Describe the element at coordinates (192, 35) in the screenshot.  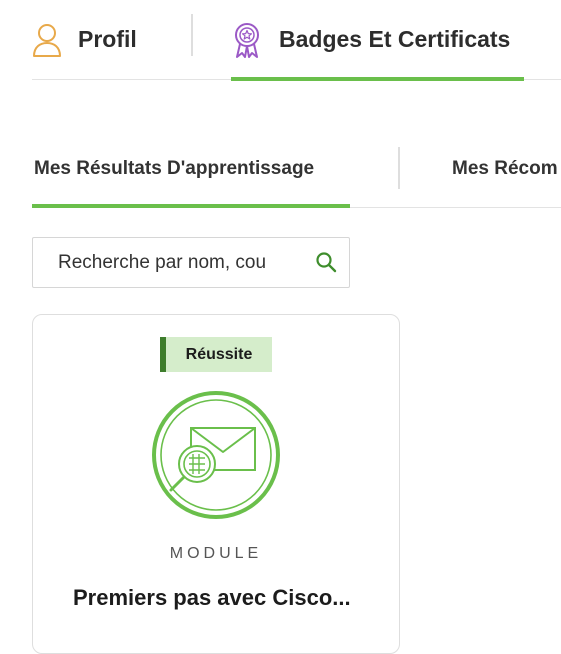
I see `tab-divider` at that location.